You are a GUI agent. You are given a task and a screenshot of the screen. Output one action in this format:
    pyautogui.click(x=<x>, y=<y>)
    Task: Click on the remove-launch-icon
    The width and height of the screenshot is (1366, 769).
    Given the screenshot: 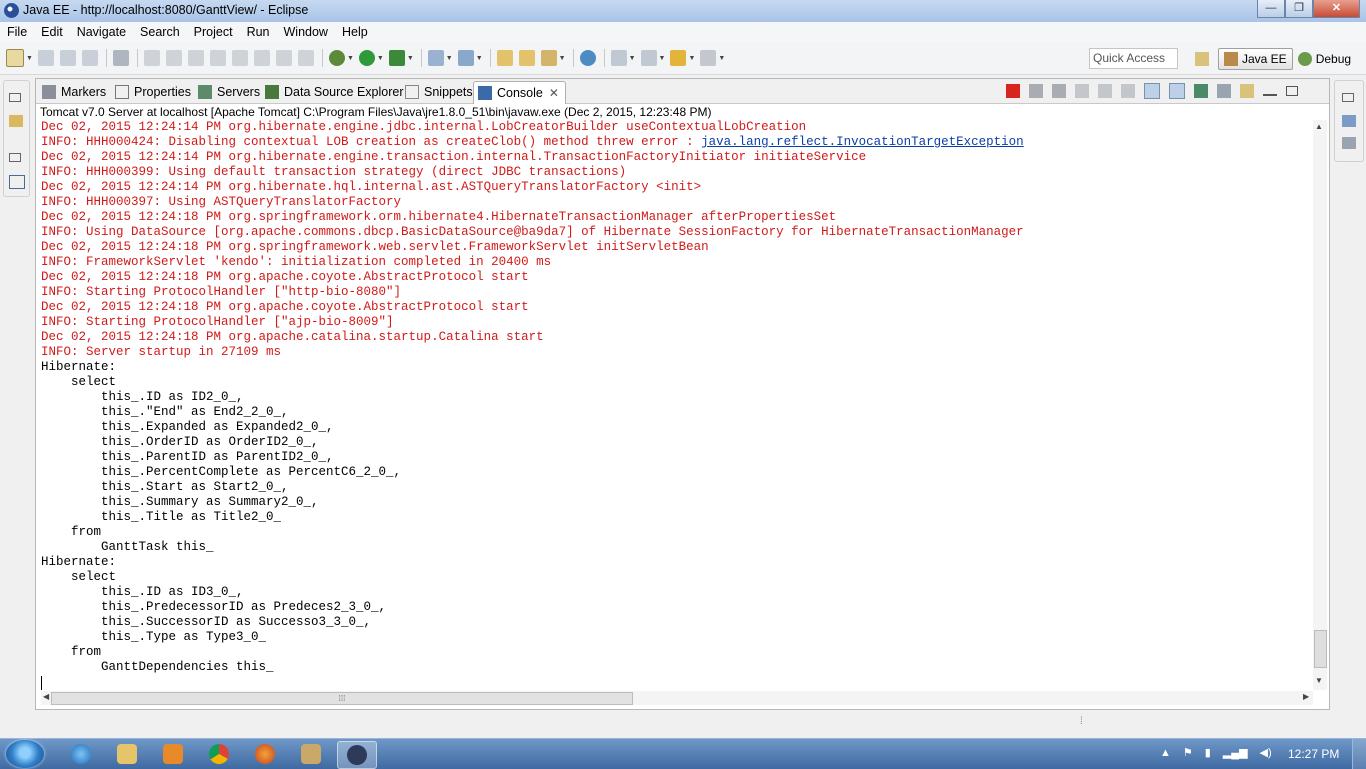 What is the action you would take?
    pyautogui.click(x=1036, y=91)
    